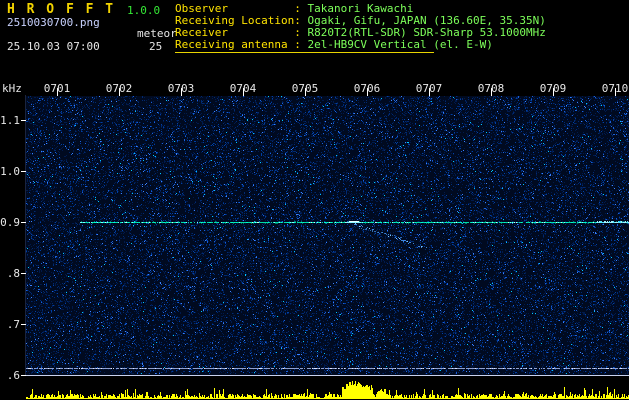  Describe the element at coordinates (243, 88) in the screenshot. I see `x-tick-label: 0704` at that location.